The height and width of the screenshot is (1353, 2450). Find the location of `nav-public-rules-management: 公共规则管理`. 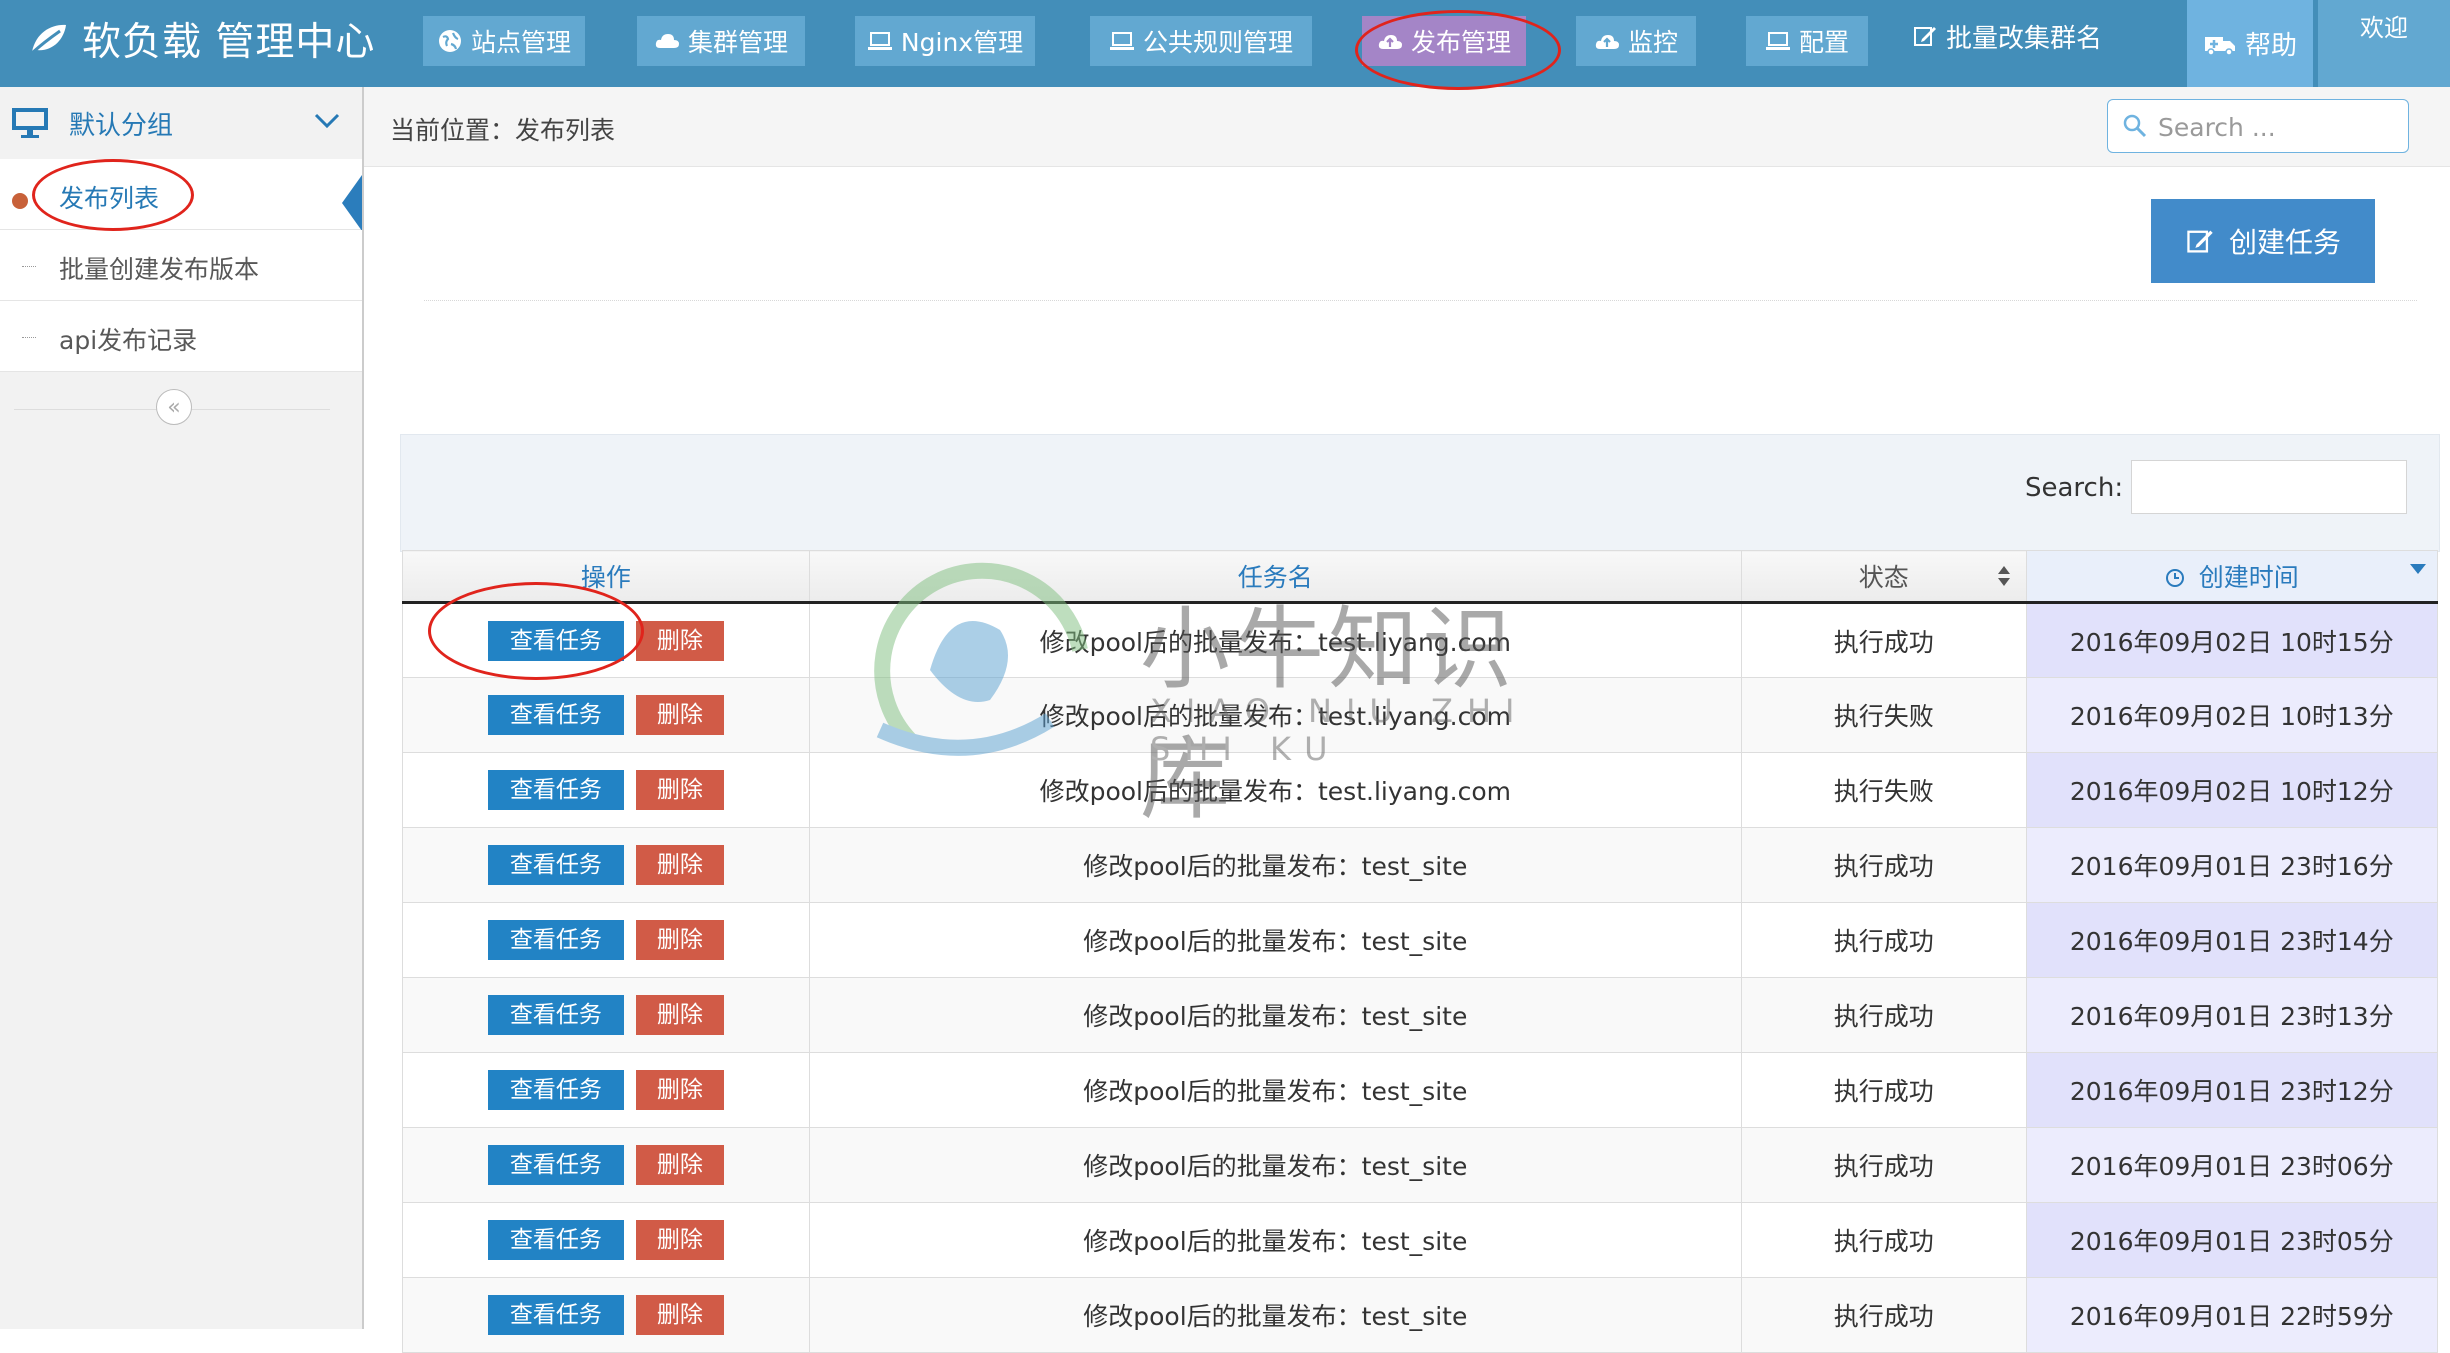

nav-public-rules-management: 公共规则管理 is located at coordinates (1201, 41).